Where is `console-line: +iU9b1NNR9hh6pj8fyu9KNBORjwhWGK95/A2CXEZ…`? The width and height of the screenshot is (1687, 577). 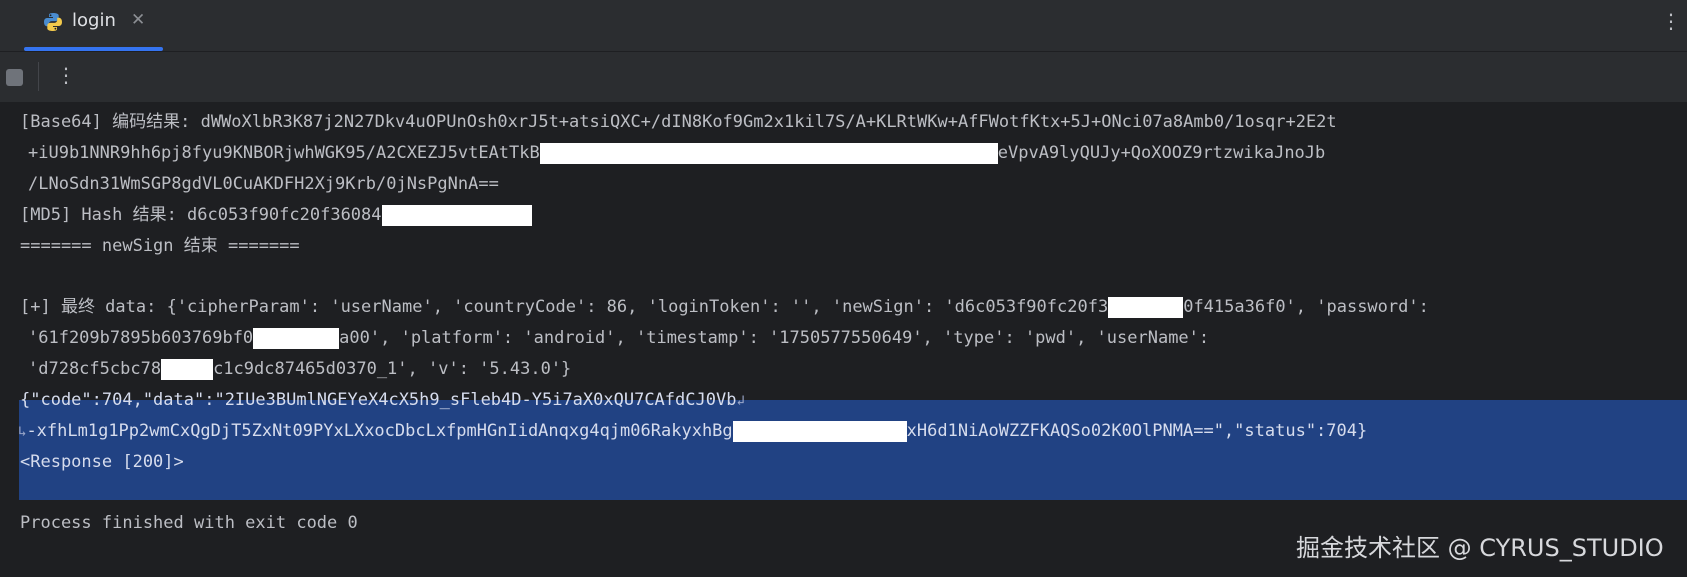 console-line: +iU9b1NNR9hh6pj8fyu9KNBORjwhWGK95/A2CXEZ… is located at coordinates (677, 153).